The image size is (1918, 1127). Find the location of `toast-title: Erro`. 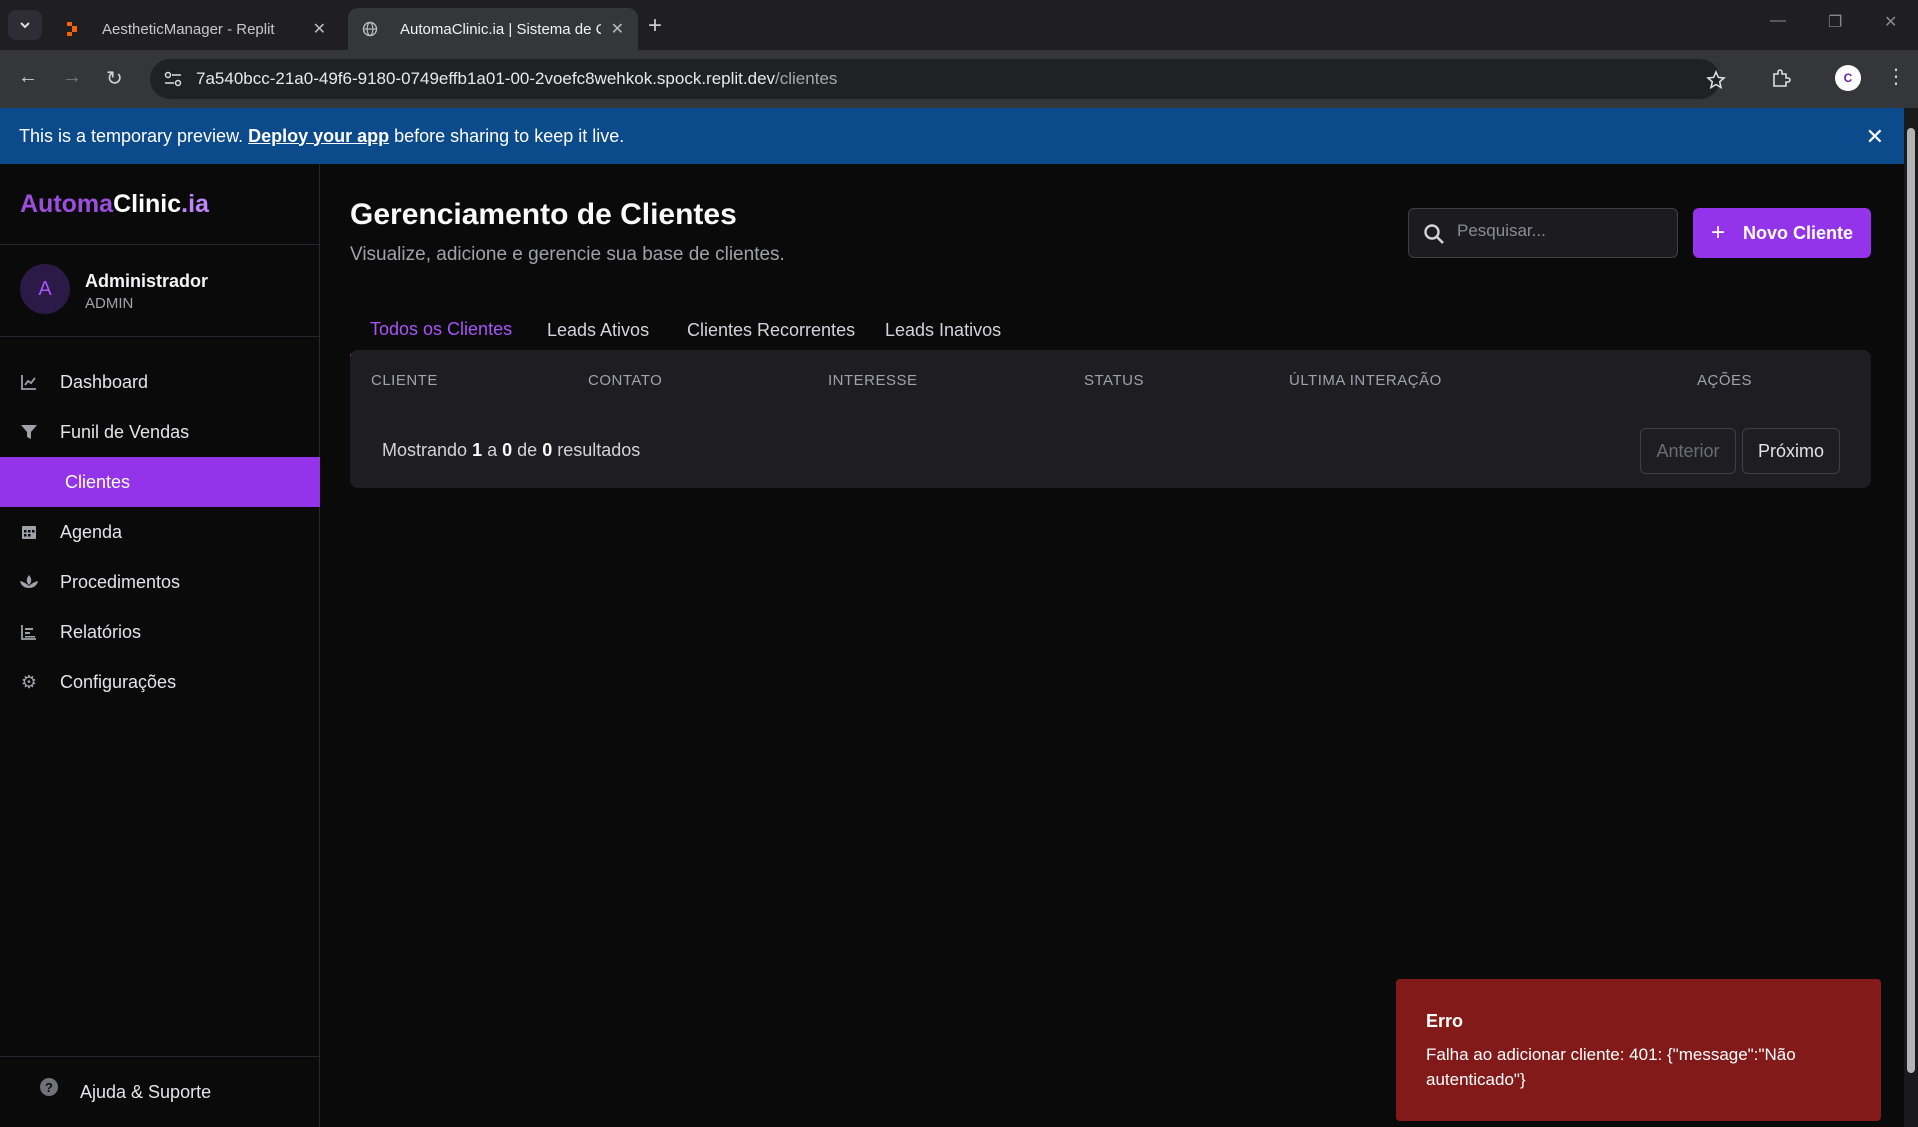

toast-title: Erro is located at coordinates (1445, 1021).